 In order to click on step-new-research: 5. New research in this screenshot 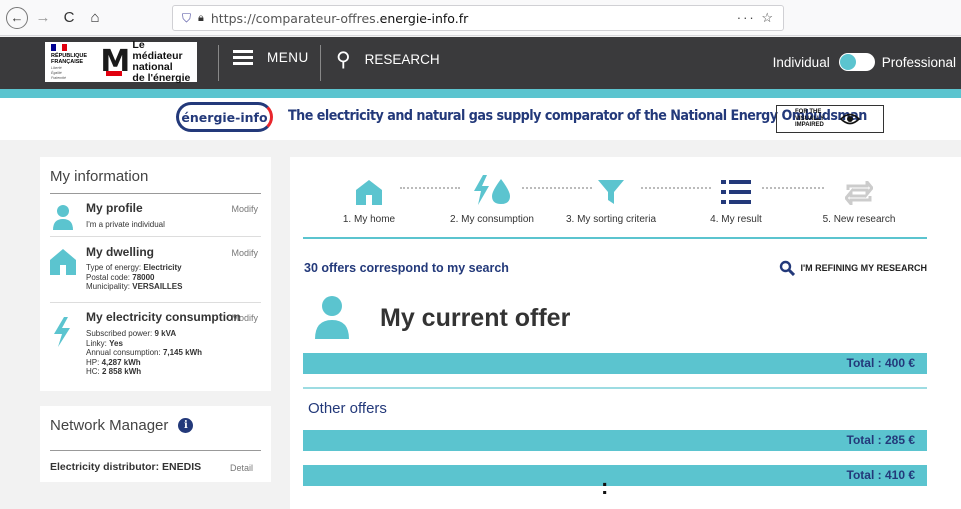, I will do `click(859, 200)`.